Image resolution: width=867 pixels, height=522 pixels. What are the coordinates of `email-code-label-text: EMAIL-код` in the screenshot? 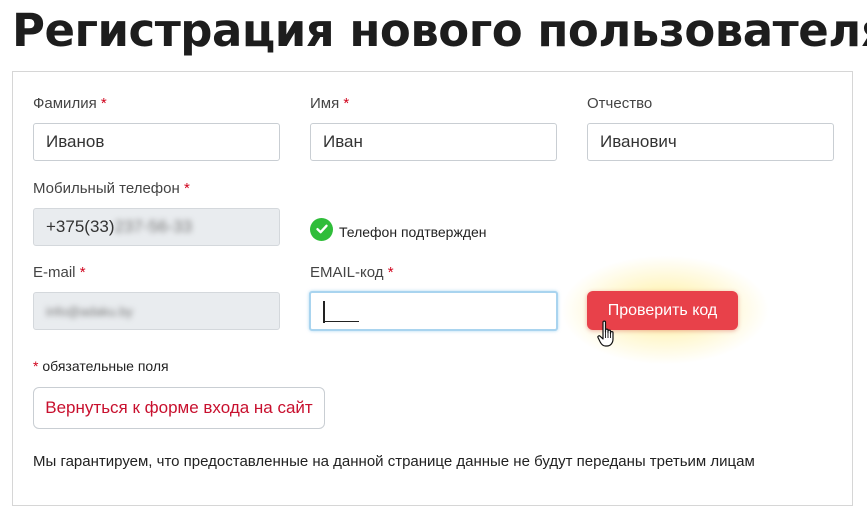 It's located at (347, 272).